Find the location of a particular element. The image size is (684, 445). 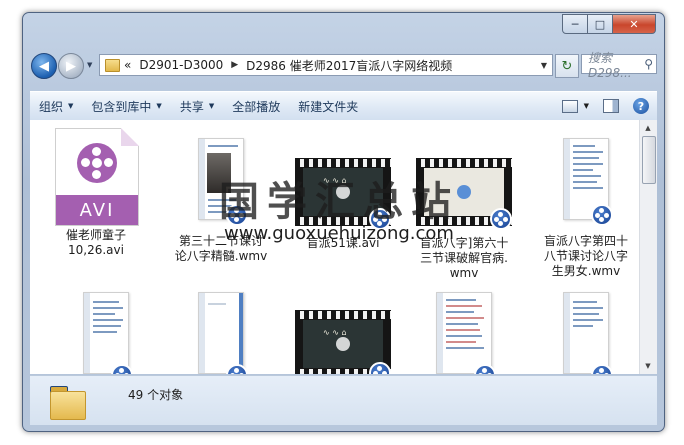

back-button: ◀ is located at coordinates (44, 66).